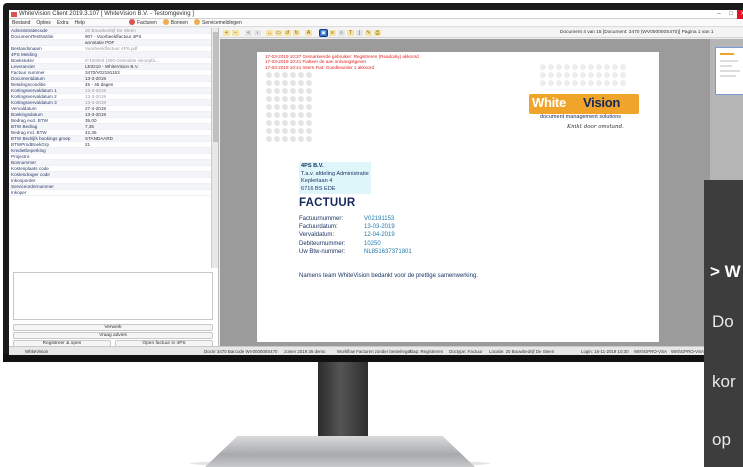  I want to click on property-value: 27-4-2019, so click(147, 108).